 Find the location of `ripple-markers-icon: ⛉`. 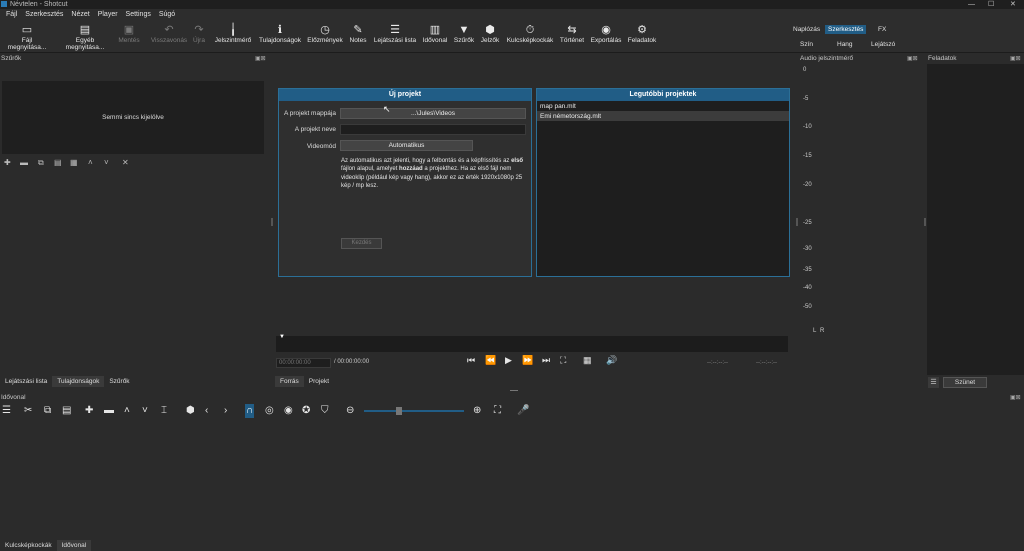

ripple-markers-icon: ⛉ is located at coordinates (325, 411).